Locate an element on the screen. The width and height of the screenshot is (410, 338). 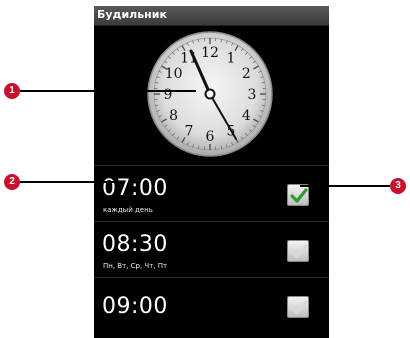
clock-numeral: 1 is located at coordinates (231, 59).